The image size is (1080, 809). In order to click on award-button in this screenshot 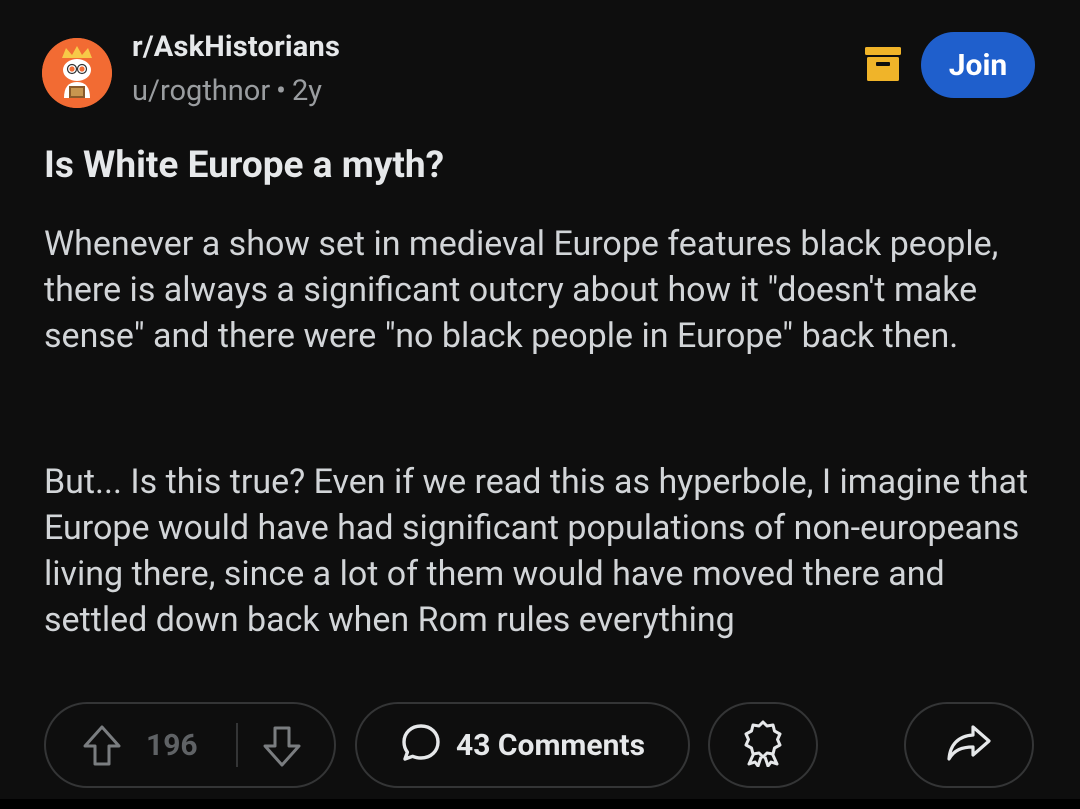, I will do `click(763, 745)`.